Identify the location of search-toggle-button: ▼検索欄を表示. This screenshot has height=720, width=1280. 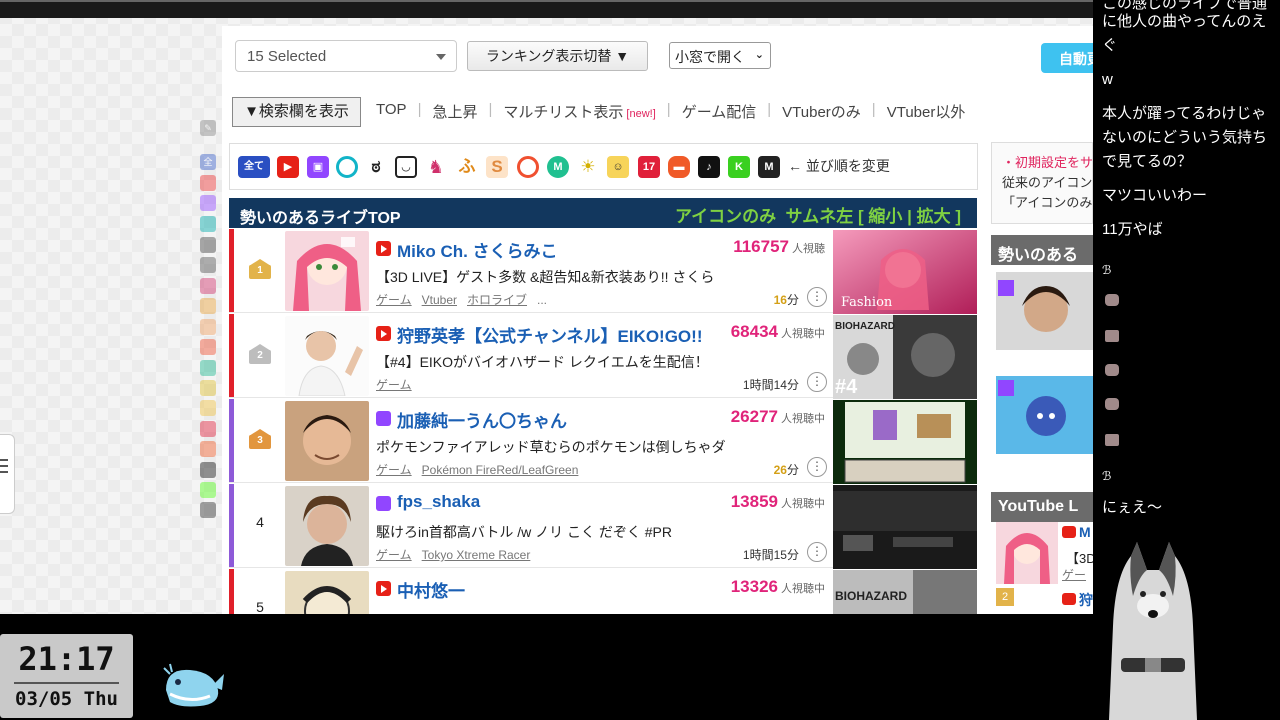
(296, 112).